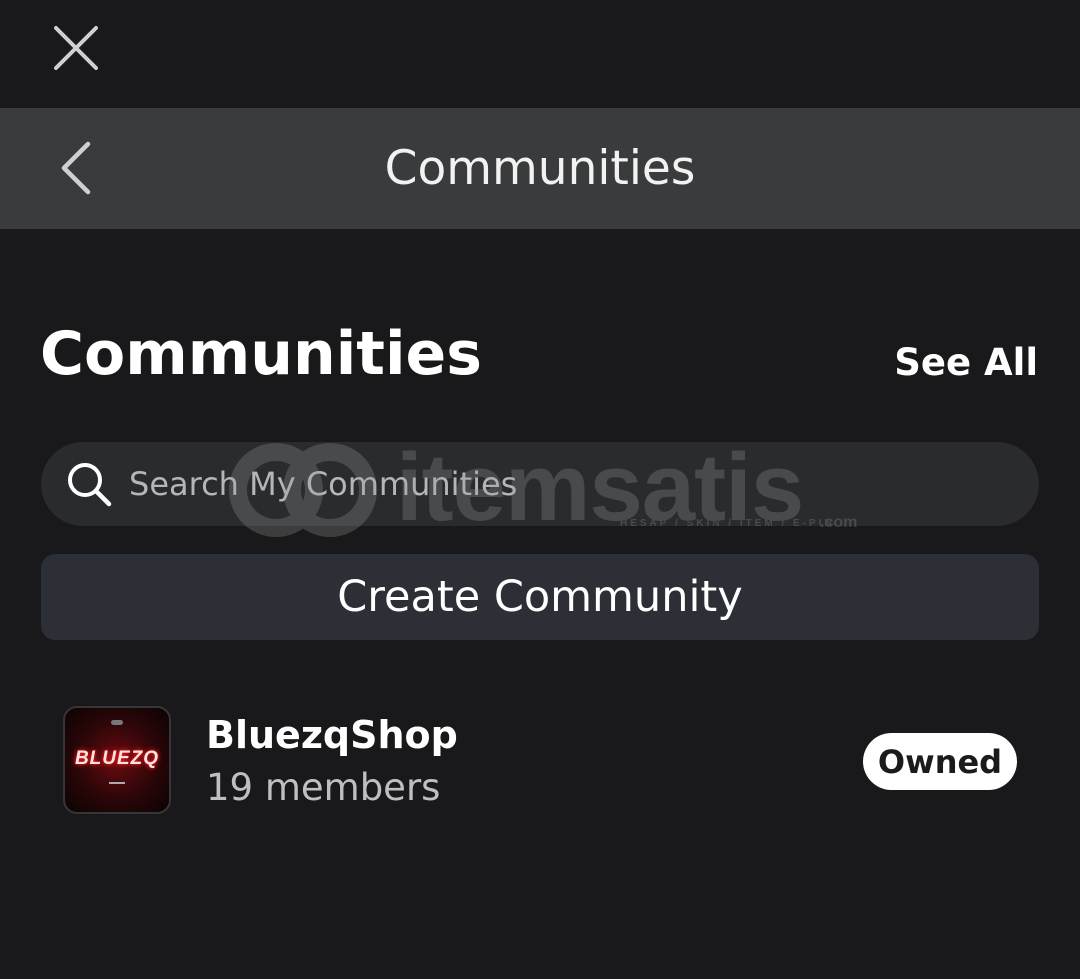 This screenshot has height=979, width=1080. Describe the element at coordinates (584, 484) in the screenshot. I see `search-input` at that location.